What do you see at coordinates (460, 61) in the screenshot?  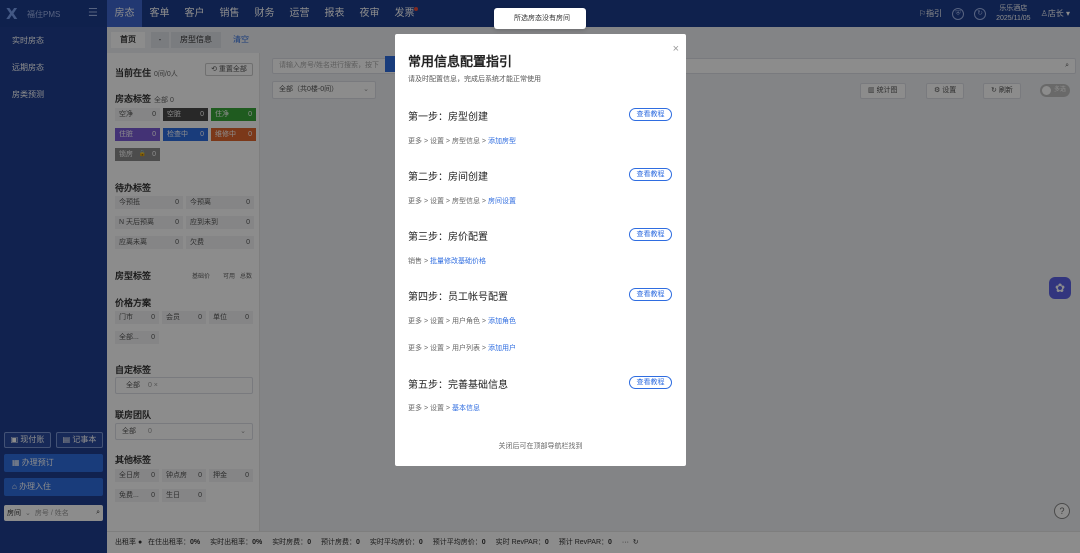 I see `modal-title: 常用信息配置指引` at bounding box center [460, 61].